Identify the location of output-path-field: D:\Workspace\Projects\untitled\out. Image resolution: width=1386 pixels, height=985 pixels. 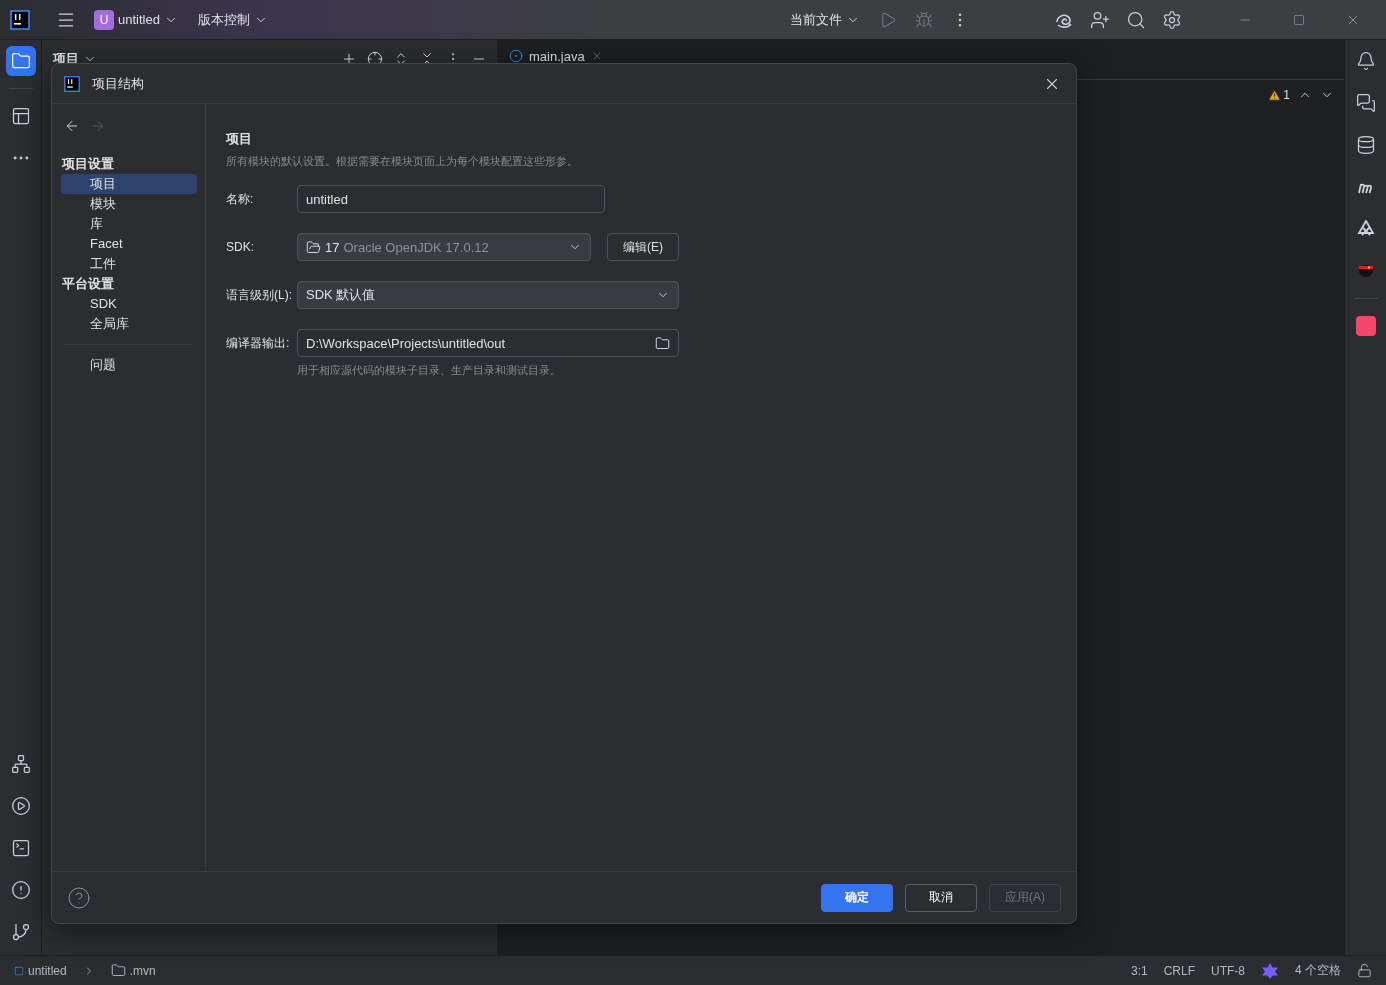
(488, 343).